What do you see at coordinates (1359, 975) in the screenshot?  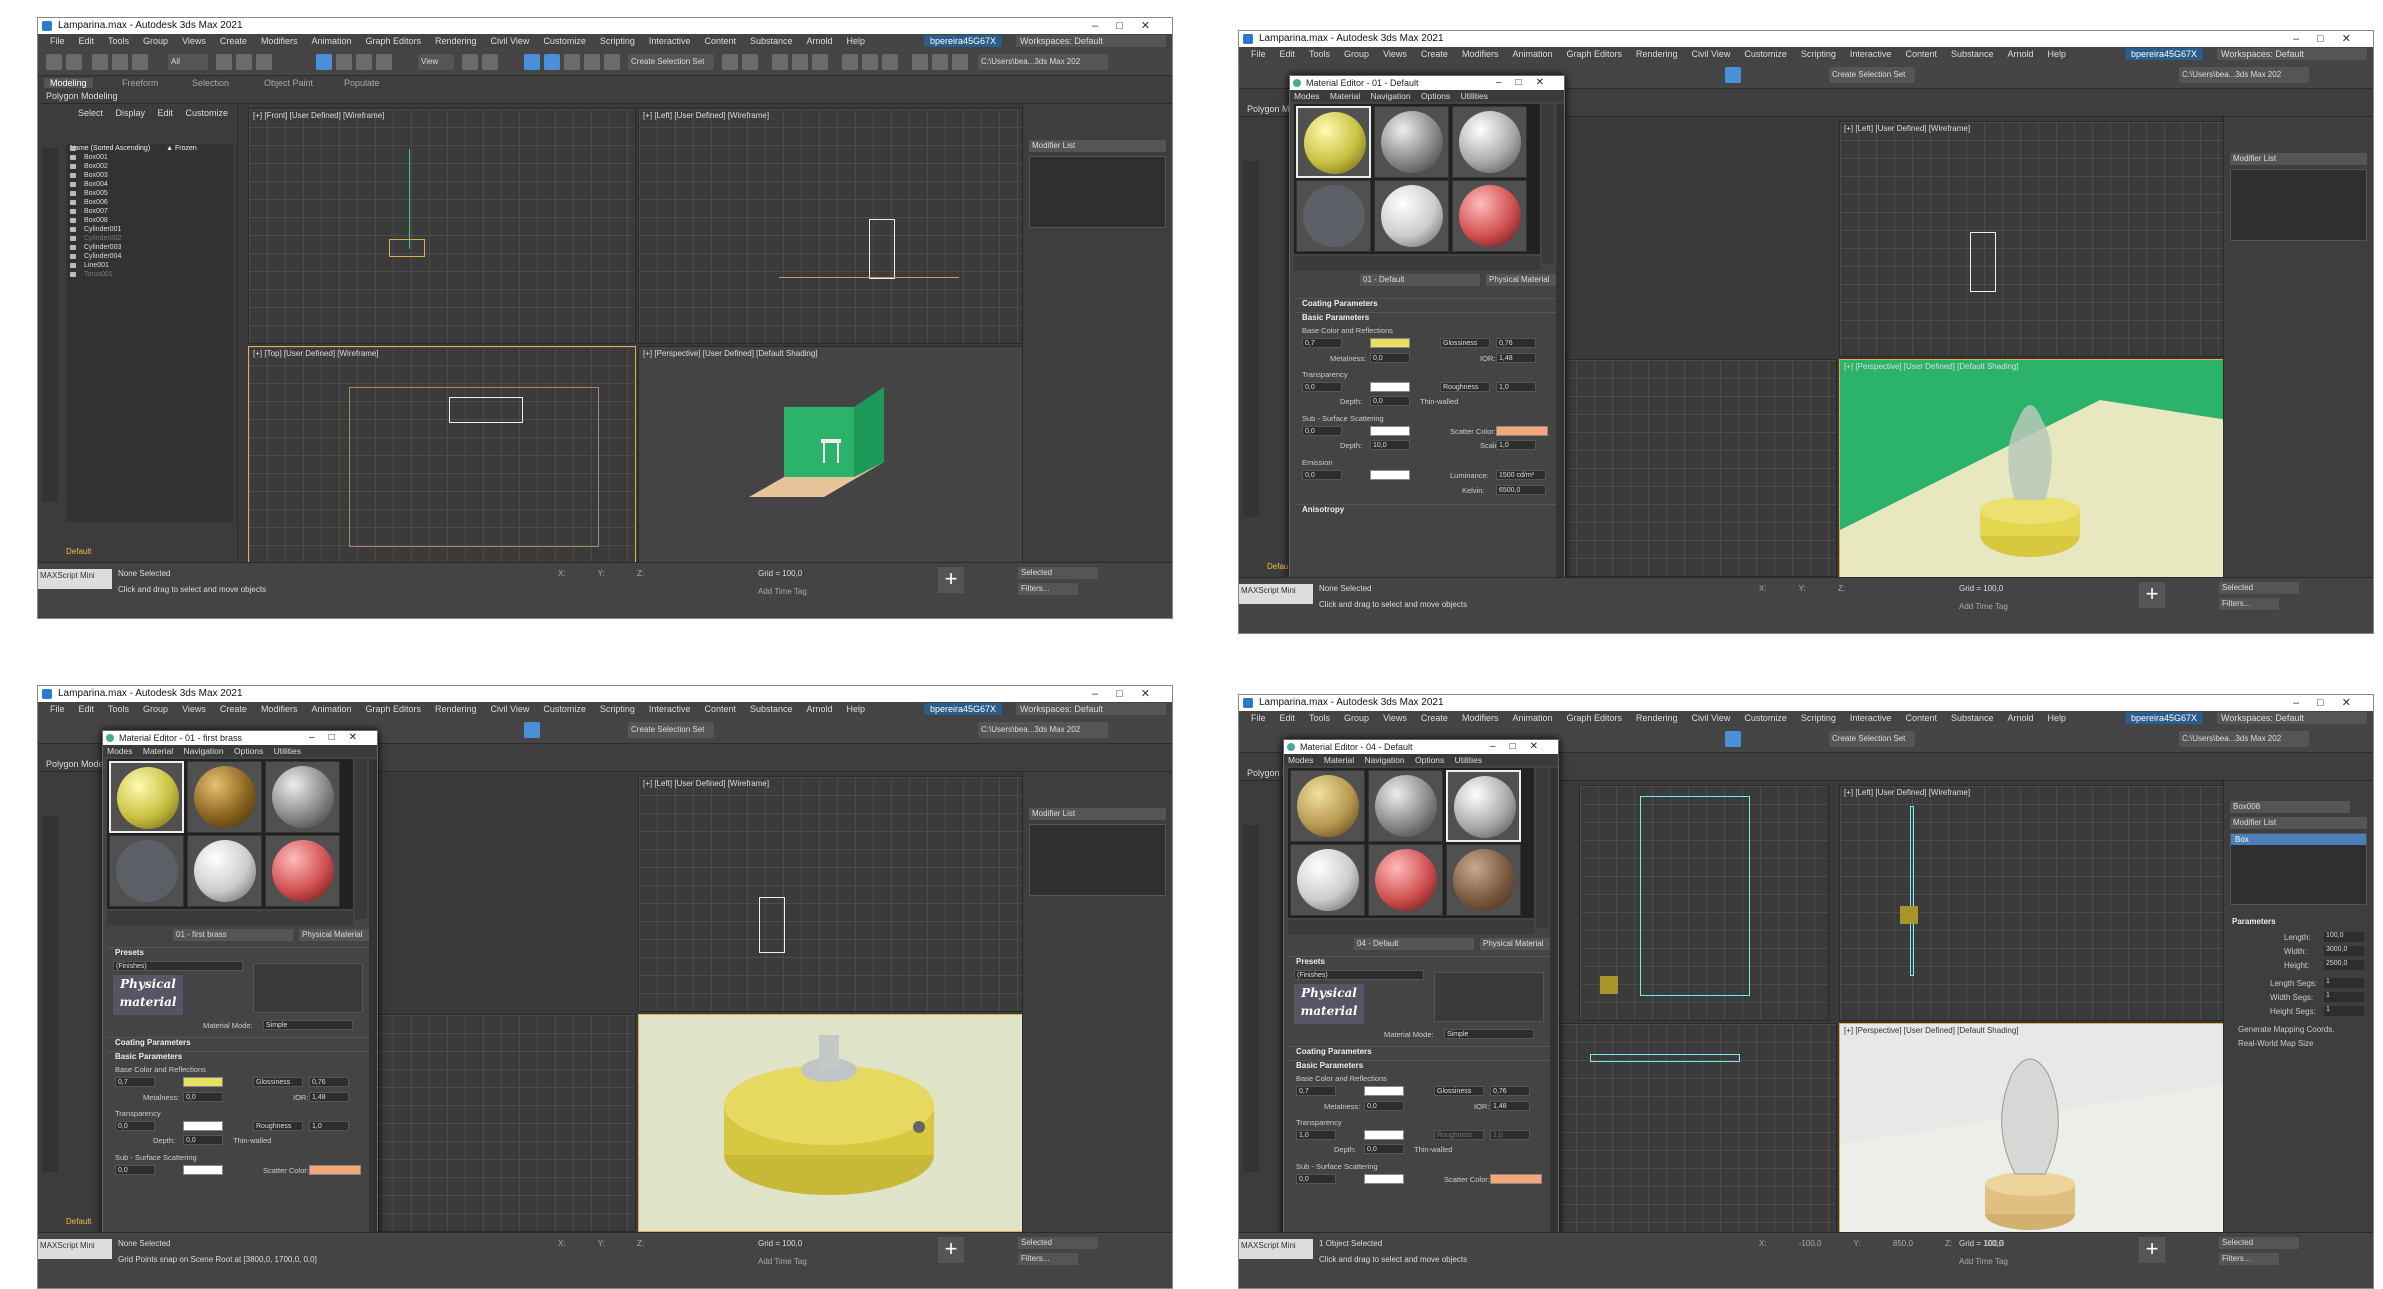 I see `presets-dropdown: (Finishes)` at bounding box center [1359, 975].